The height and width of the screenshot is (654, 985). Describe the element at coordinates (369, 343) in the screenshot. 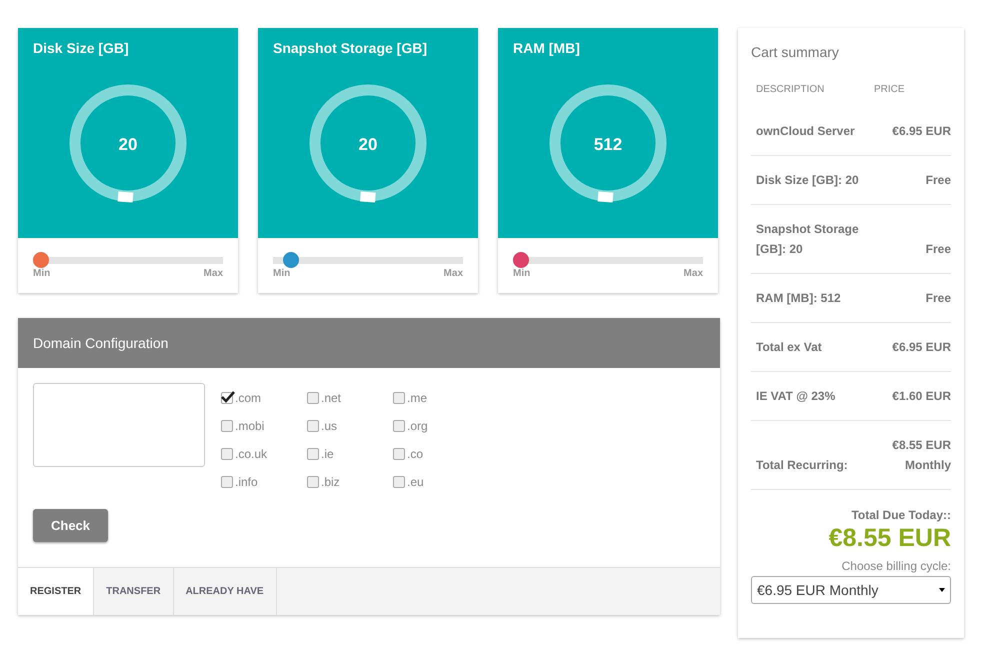

I see `panel-header: Domain Configuration` at that location.